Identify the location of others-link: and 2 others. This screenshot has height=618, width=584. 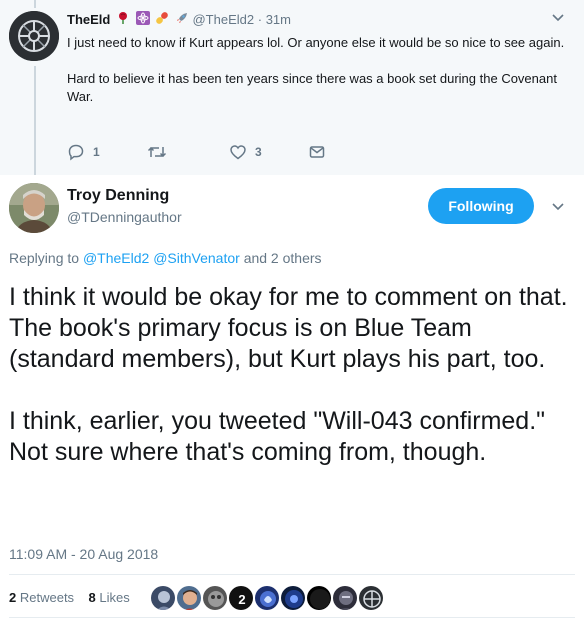
(283, 258).